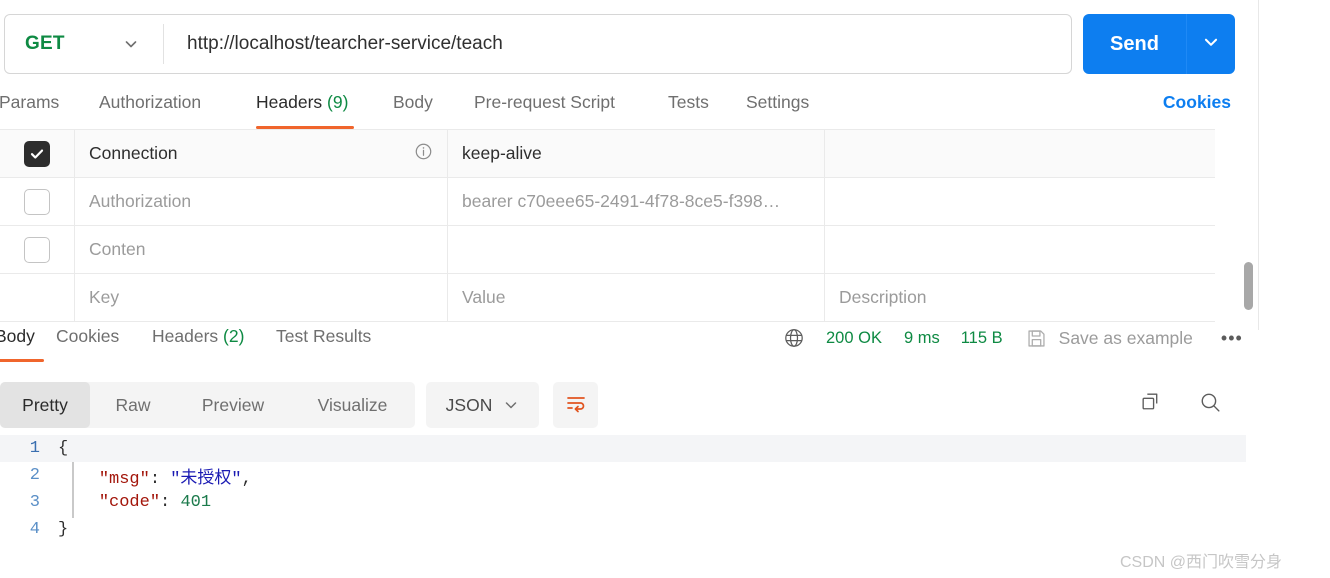  I want to click on table-row-new: Key Value Description, so click(607, 297).